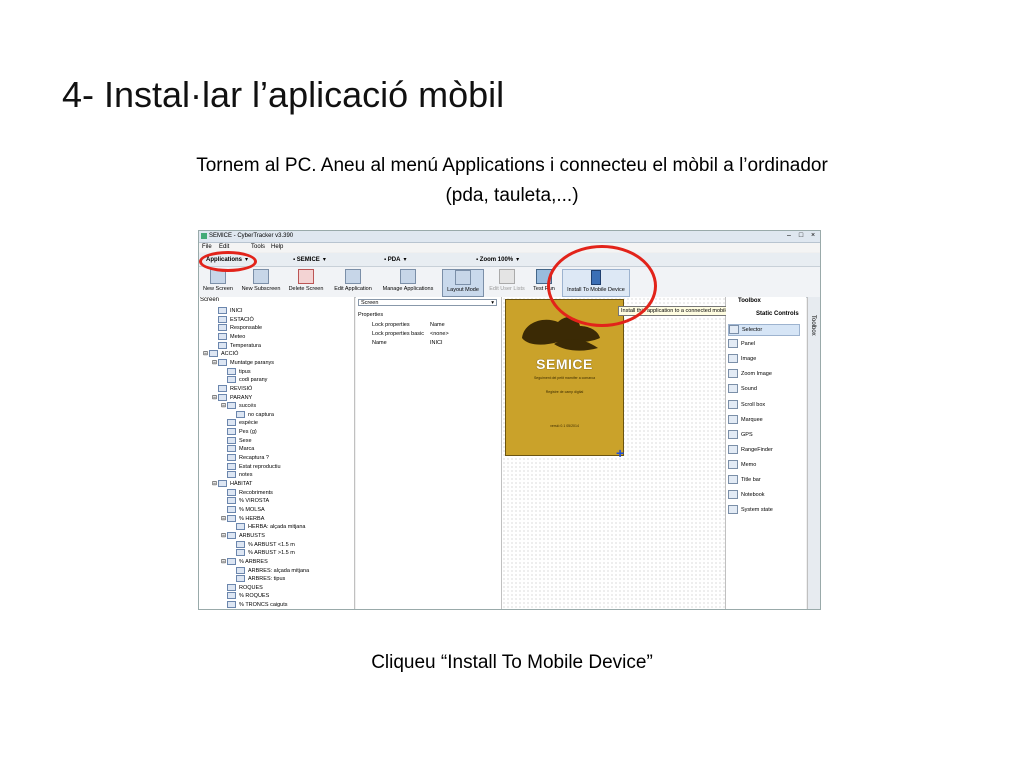 Image resolution: width=1024 pixels, height=768 pixels. What do you see at coordinates (220, 354) in the screenshot?
I see `tree-item: ⊟ ACCIÓ` at bounding box center [220, 354].